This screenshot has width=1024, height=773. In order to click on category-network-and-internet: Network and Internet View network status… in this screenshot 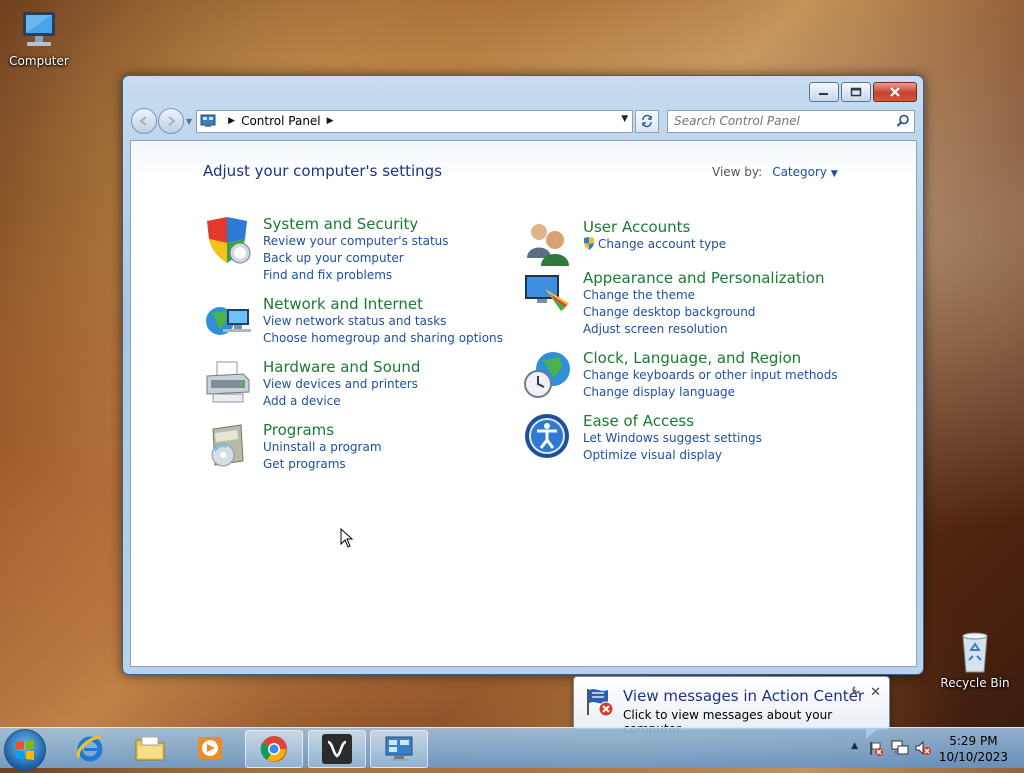, I will do `click(353, 321)`.